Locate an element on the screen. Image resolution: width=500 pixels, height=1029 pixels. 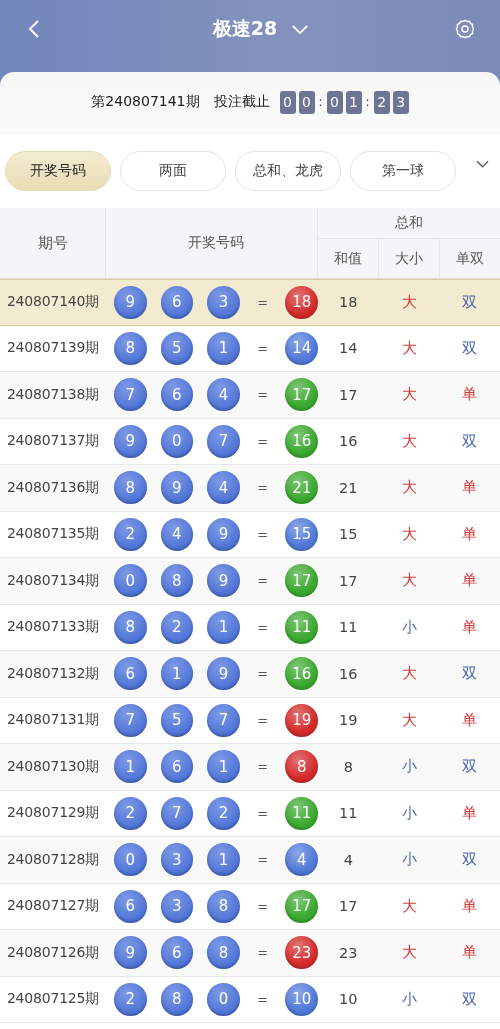
countdown-digit: 2 is located at coordinates (381, 102).